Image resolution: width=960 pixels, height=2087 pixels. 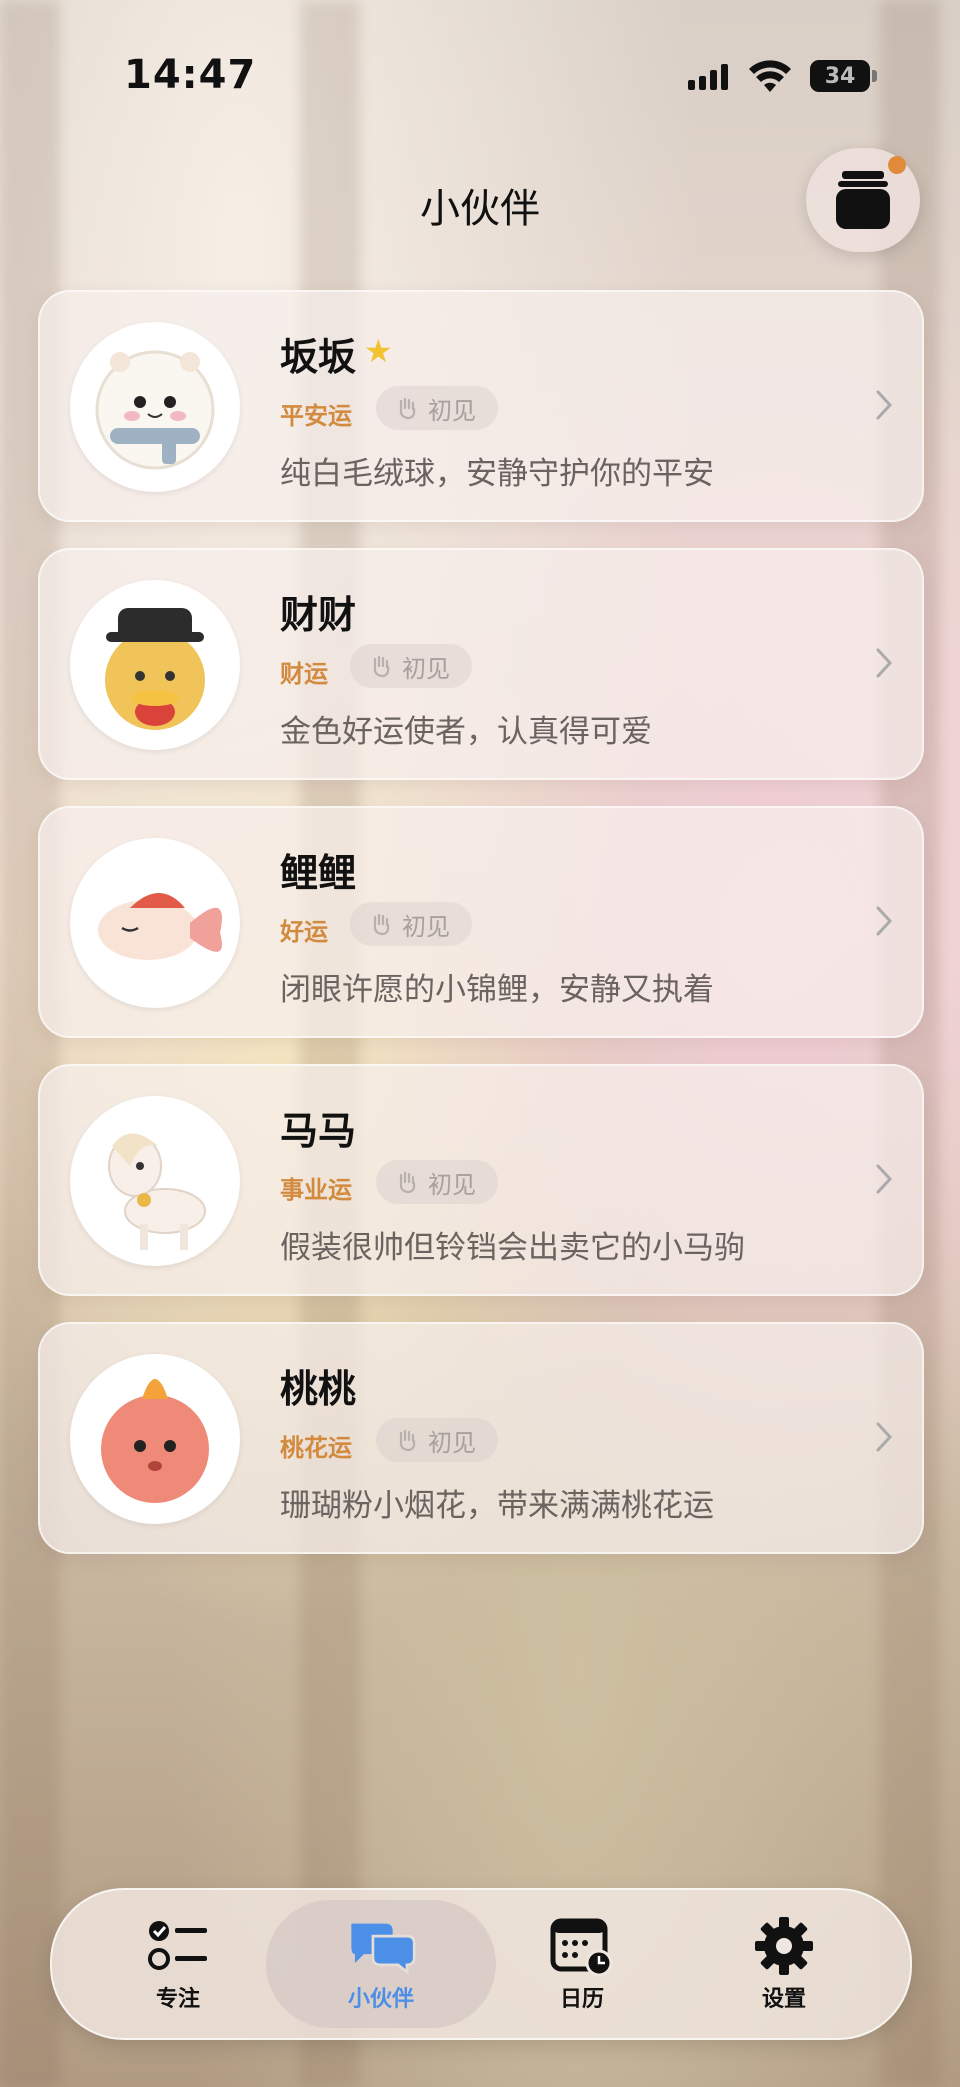 I want to click on jar-button, so click(x=863, y=200).